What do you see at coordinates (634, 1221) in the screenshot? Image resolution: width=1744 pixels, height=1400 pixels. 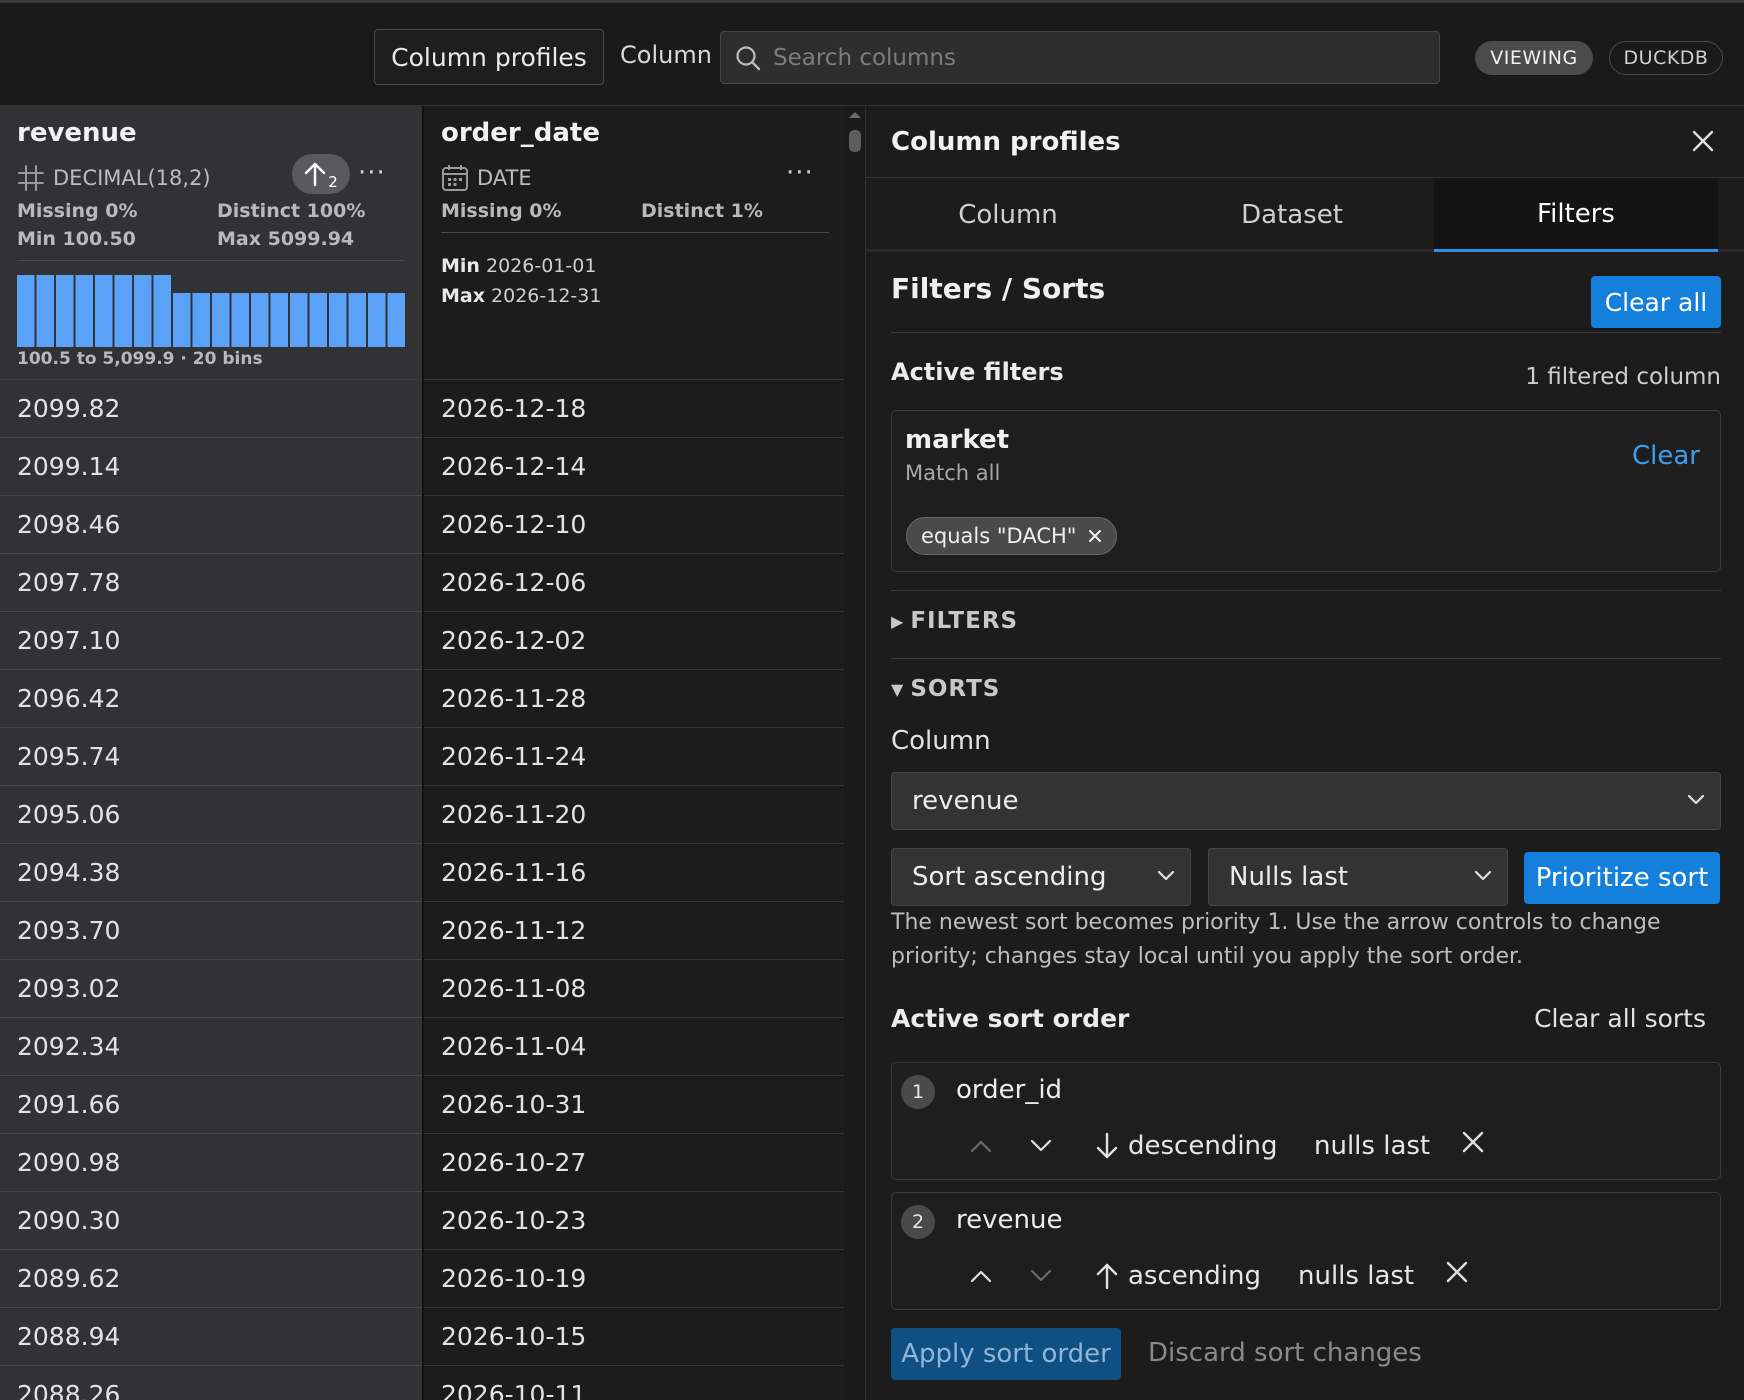 I see `table-cell: 2026-10-23` at bounding box center [634, 1221].